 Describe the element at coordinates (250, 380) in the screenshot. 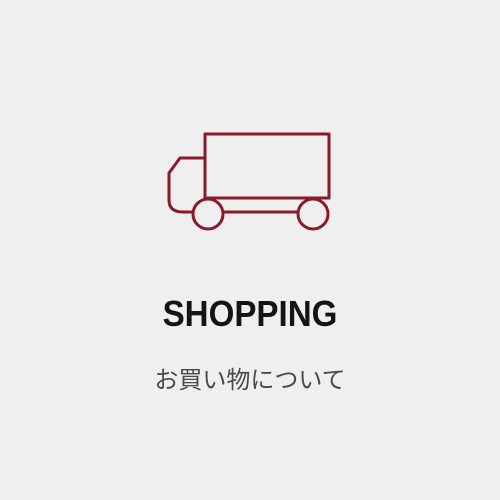

I see `page-subtitle: お買い物について` at that location.